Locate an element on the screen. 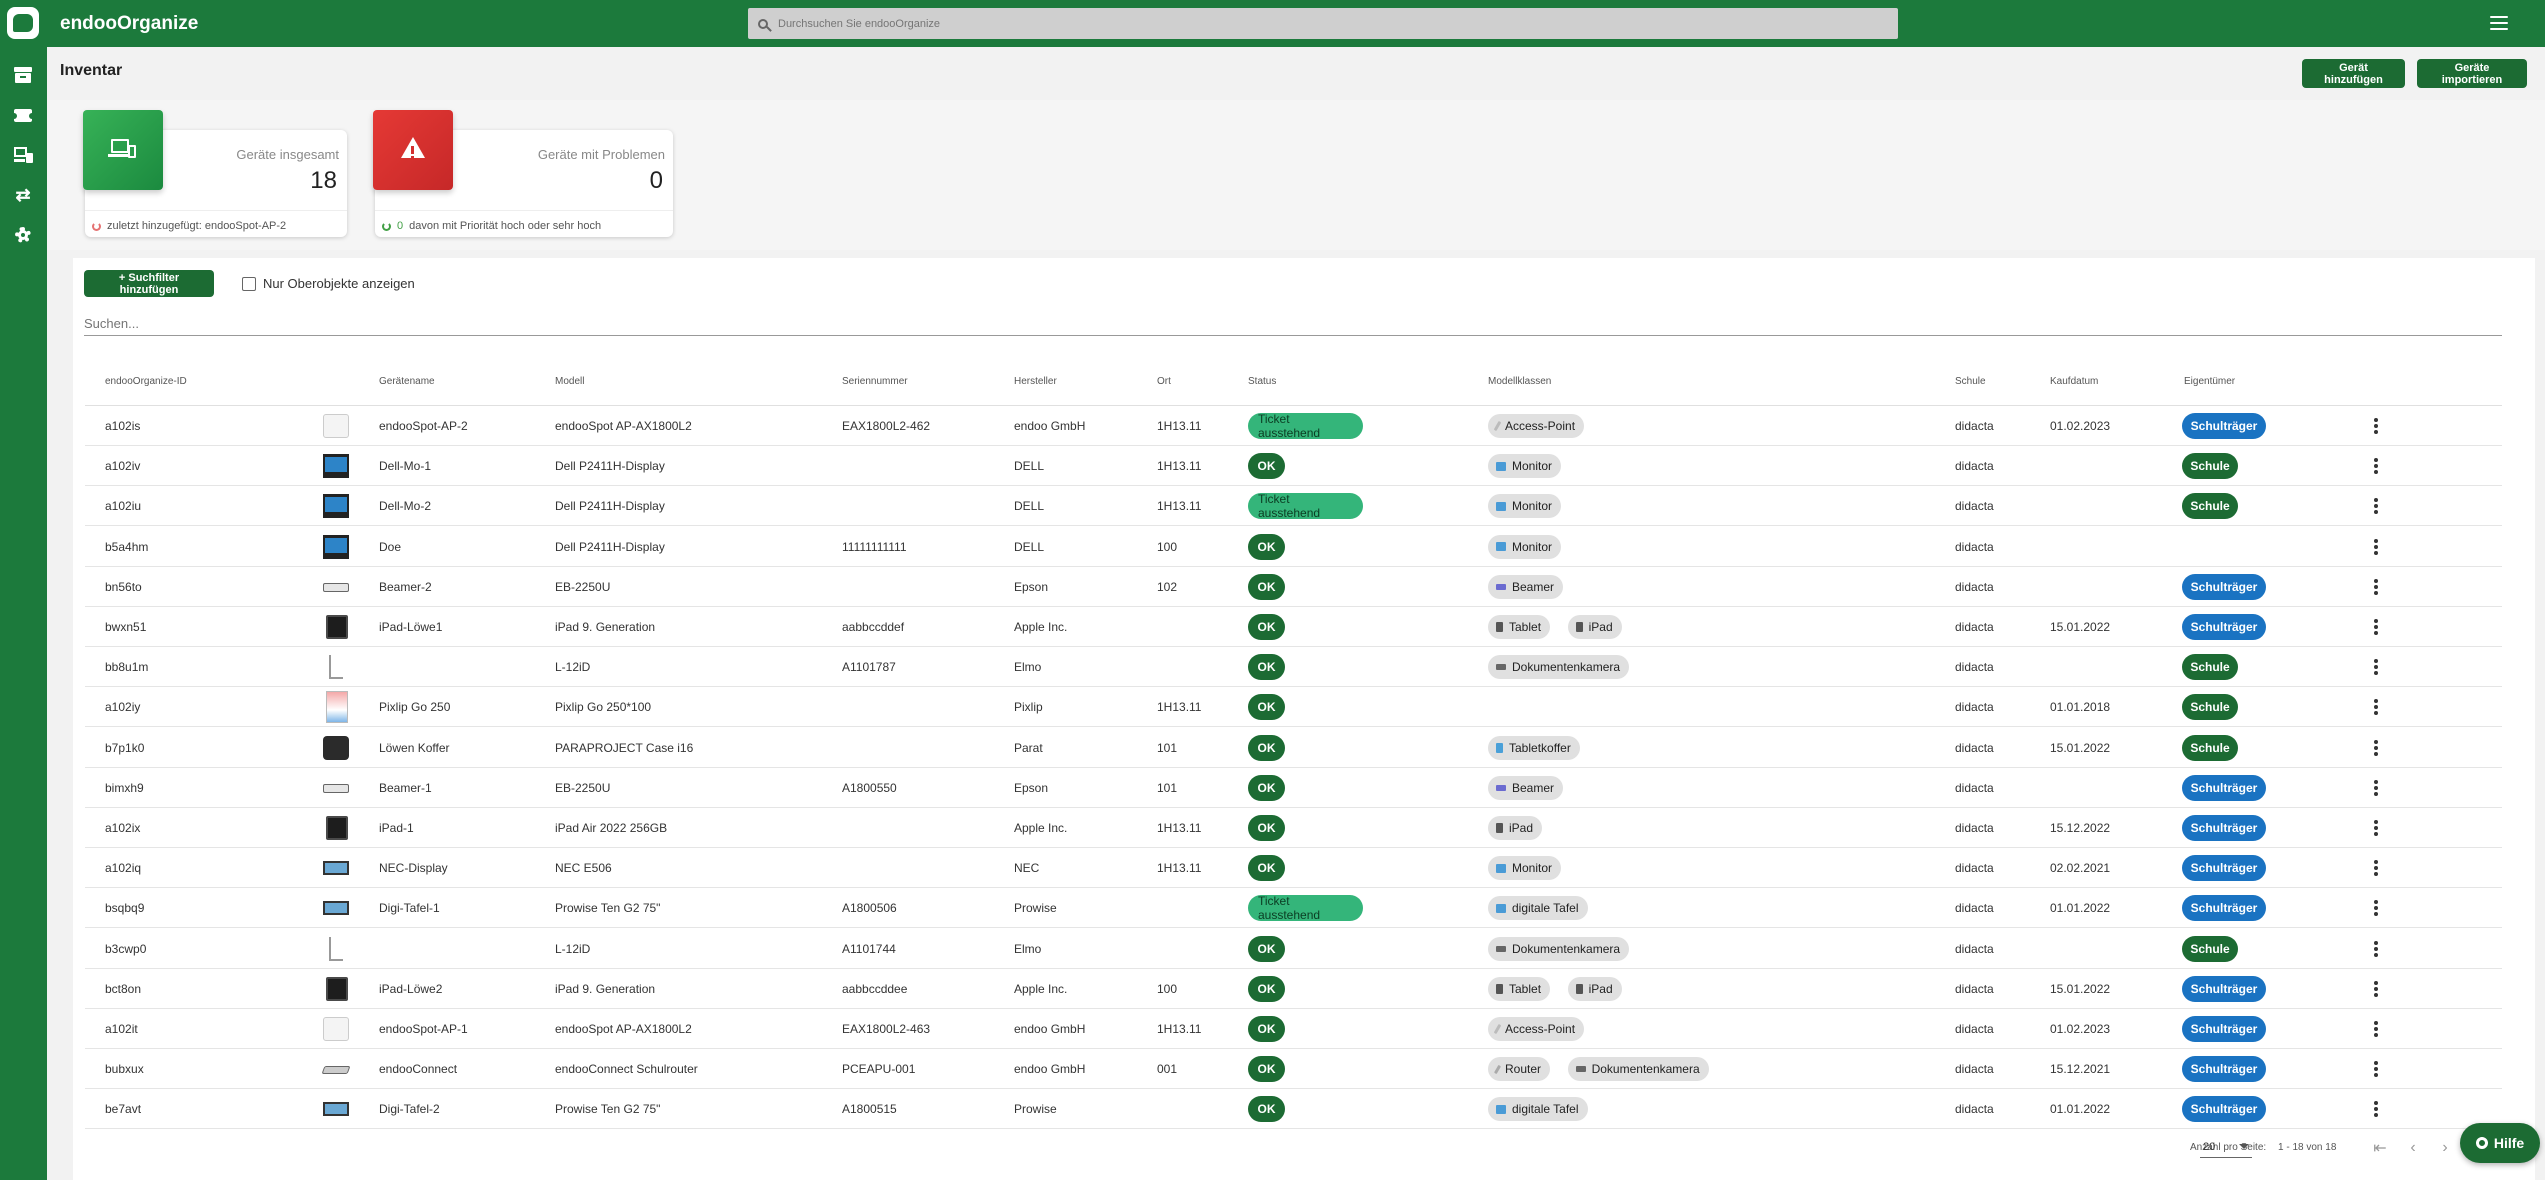 The image size is (2545, 1180). col-id: endooOrganize-ID is located at coordinates (146, 381).